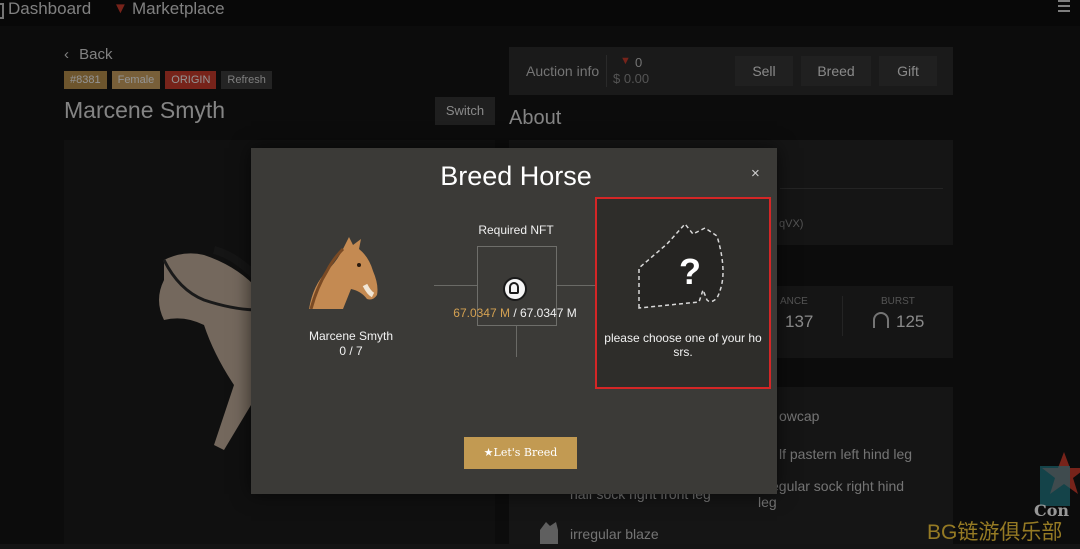  I want to click on connector-line-vertical, so click(516, 341).